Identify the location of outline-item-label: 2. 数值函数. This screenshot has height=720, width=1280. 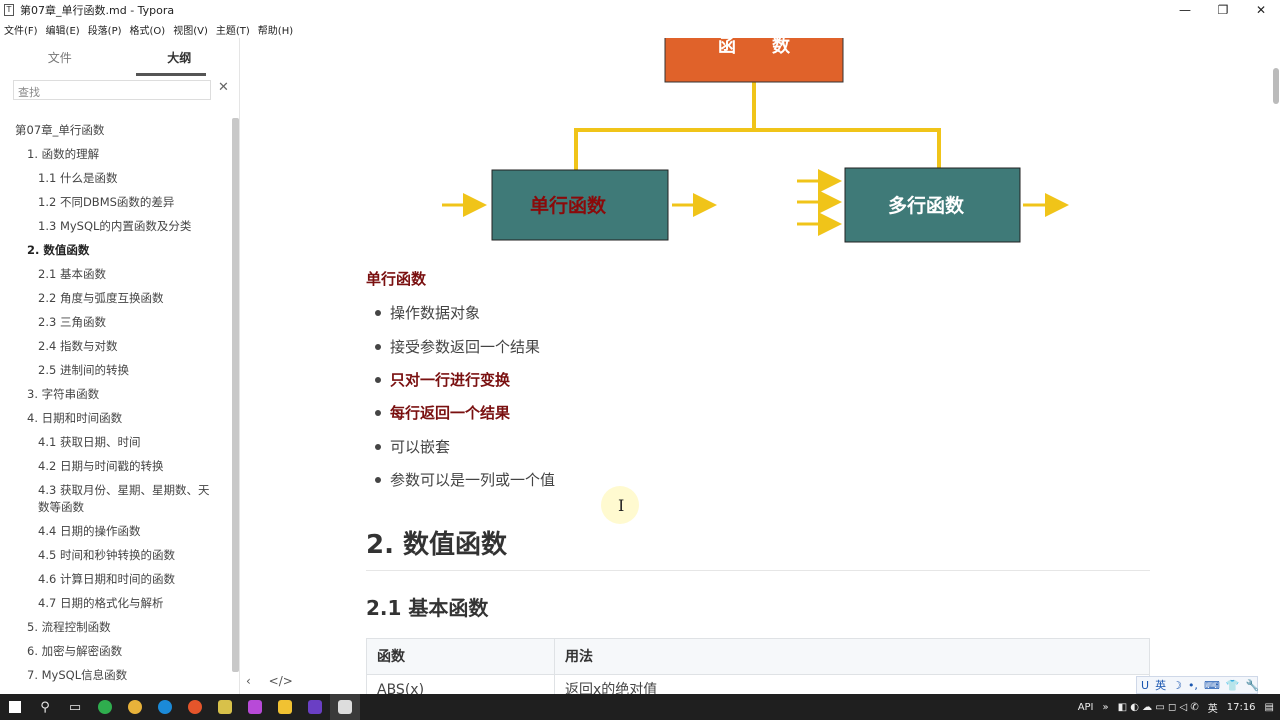
(58, 250).